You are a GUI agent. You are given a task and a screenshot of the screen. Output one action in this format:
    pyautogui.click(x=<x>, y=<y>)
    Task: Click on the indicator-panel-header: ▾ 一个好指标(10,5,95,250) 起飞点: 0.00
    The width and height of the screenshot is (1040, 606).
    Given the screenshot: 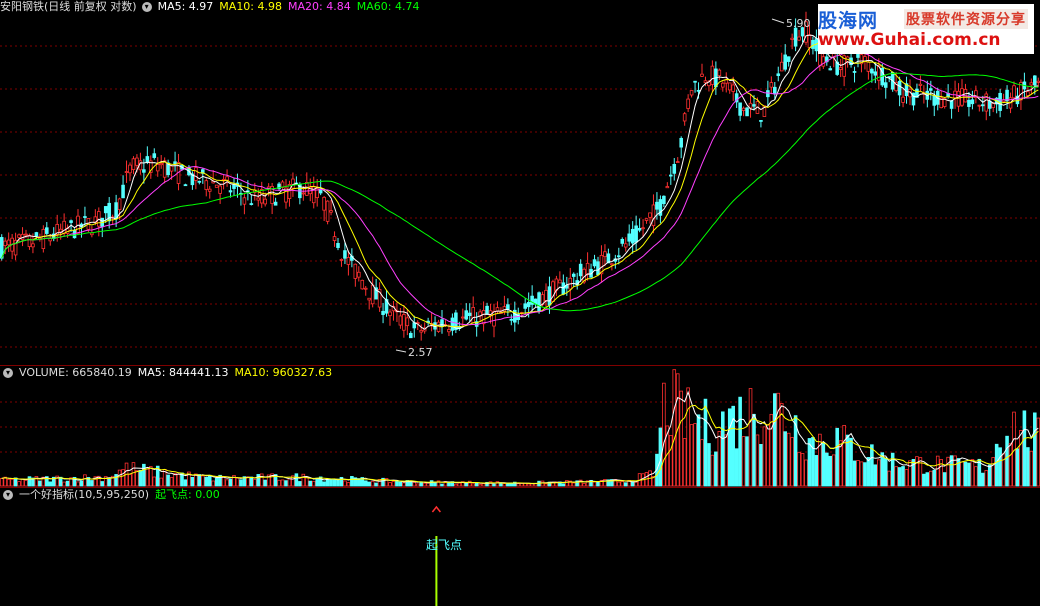 What is the action you would take?
    pyautogui.click(x=113, y=495)
    